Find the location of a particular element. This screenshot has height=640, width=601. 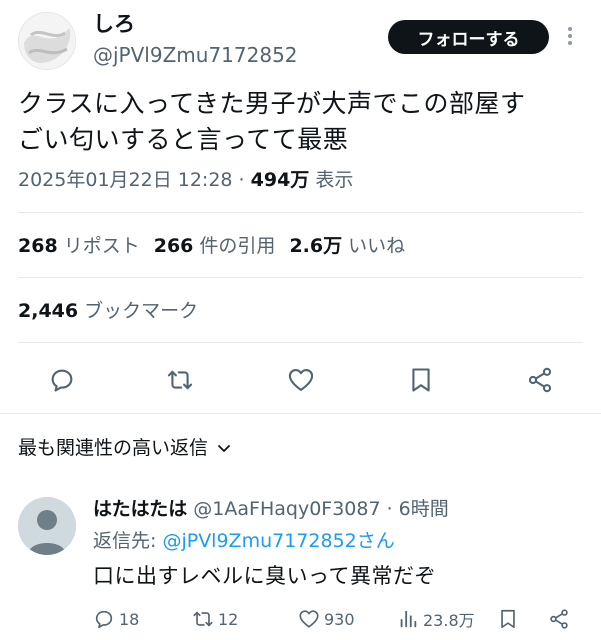

reply-bookmark-button is located at coordinates (510, 619).